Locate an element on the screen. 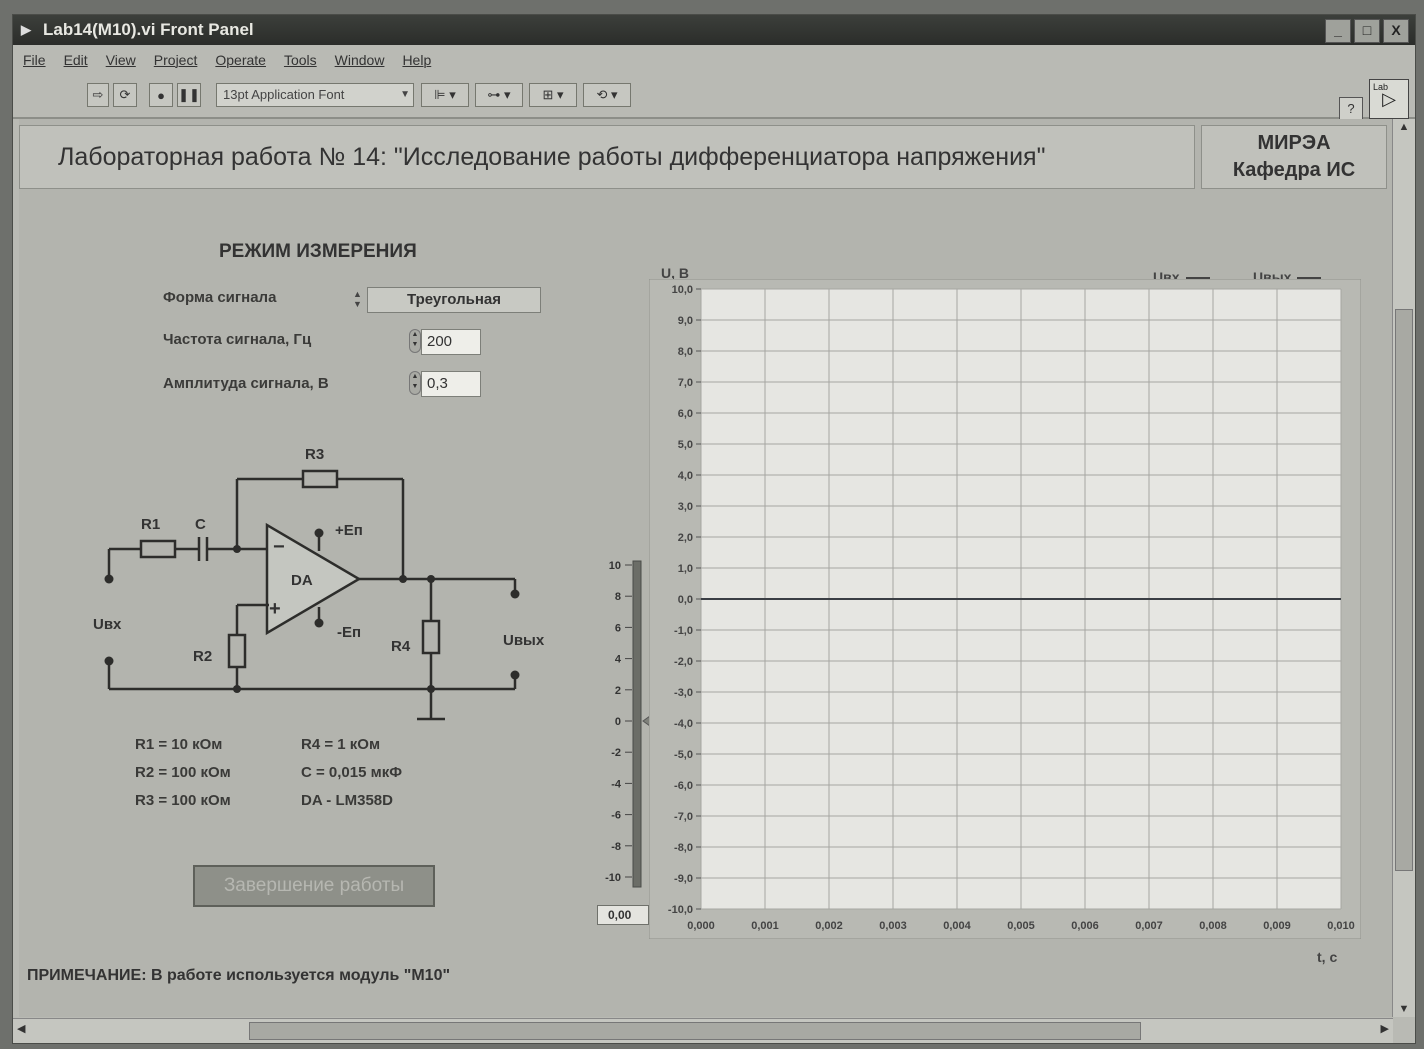 The image size is (1424, 1049). y-tick-label: -10,0 is located at coordinates (680, 910).